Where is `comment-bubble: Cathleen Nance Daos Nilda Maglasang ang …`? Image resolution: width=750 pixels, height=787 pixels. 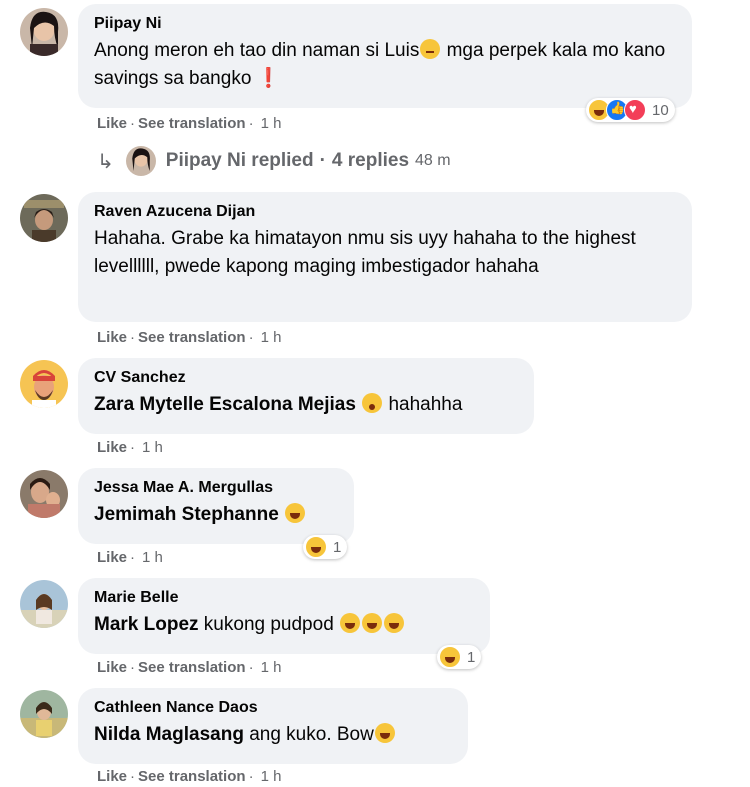
comment-bubble: Cathleen Nance Daos Nilda Maglasang ang … is located at coordinates (273, 726).